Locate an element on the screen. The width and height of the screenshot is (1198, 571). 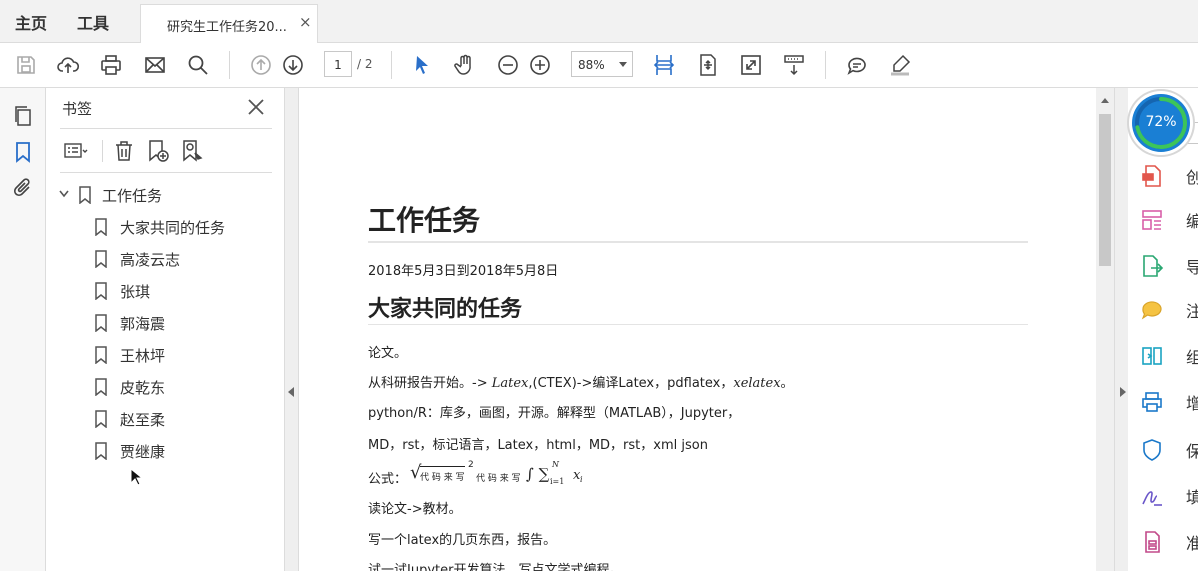
tool-label: 增 is located at coordinates (1192, 402).